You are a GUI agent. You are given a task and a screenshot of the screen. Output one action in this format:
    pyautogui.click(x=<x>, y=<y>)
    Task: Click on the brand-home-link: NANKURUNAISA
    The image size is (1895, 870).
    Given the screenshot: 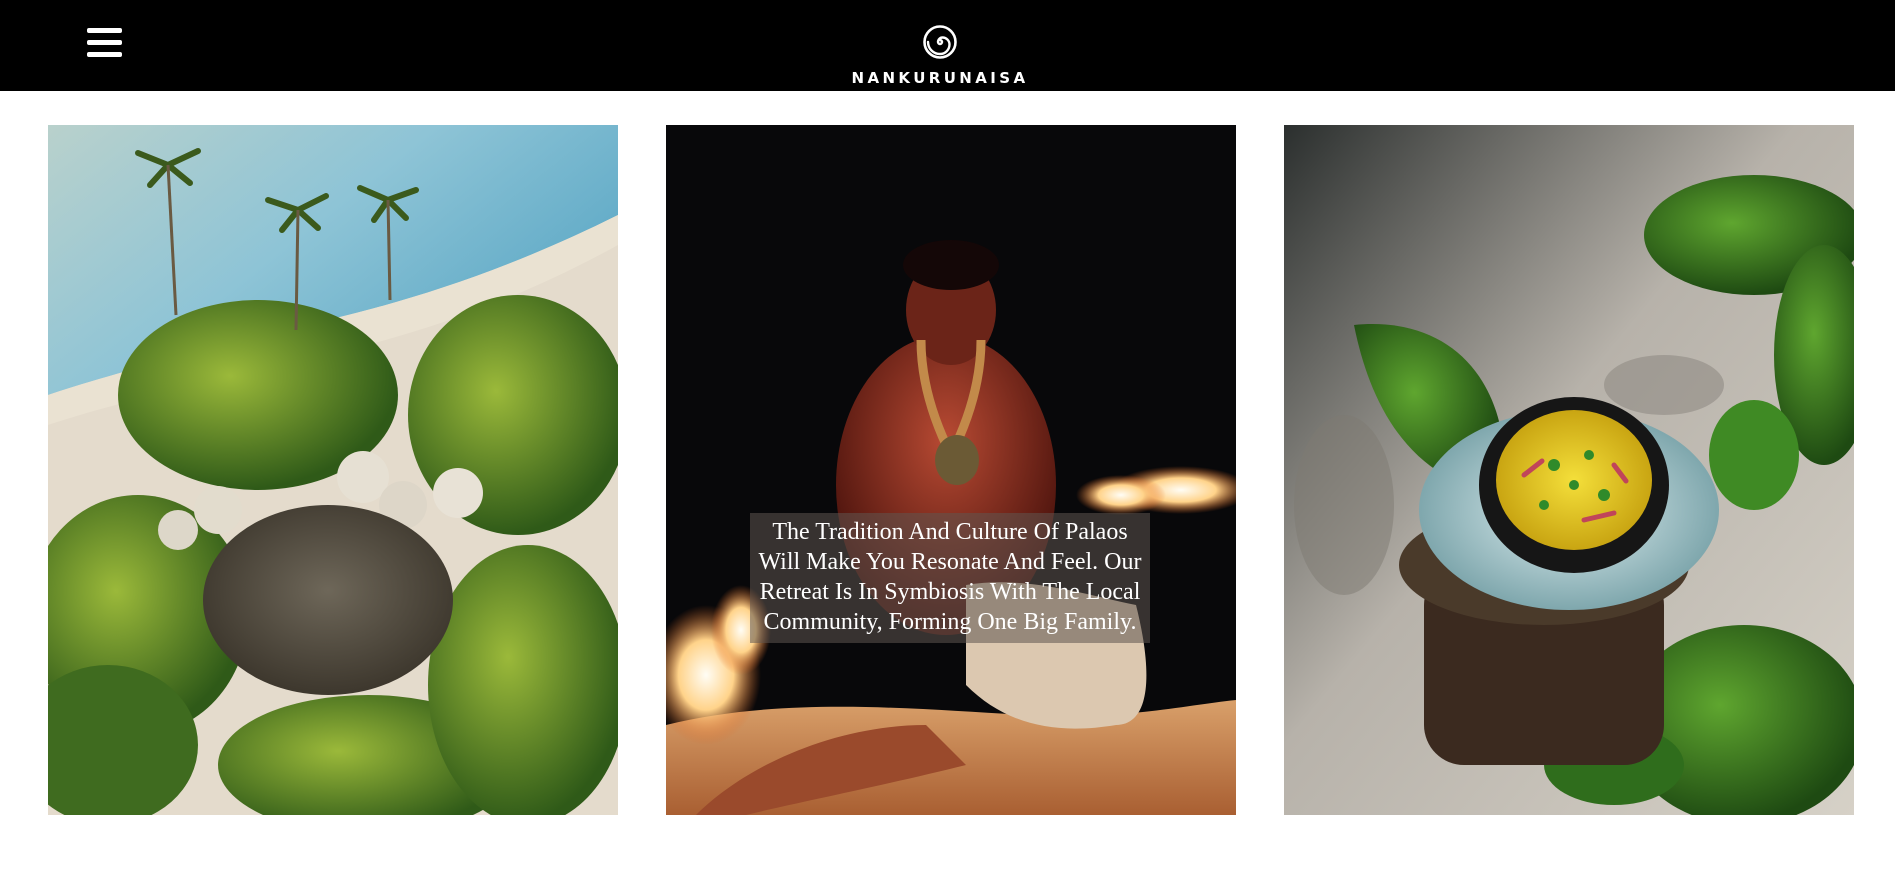 What is the action you would take?
    pyautogui.click(x=940, y=56)
    